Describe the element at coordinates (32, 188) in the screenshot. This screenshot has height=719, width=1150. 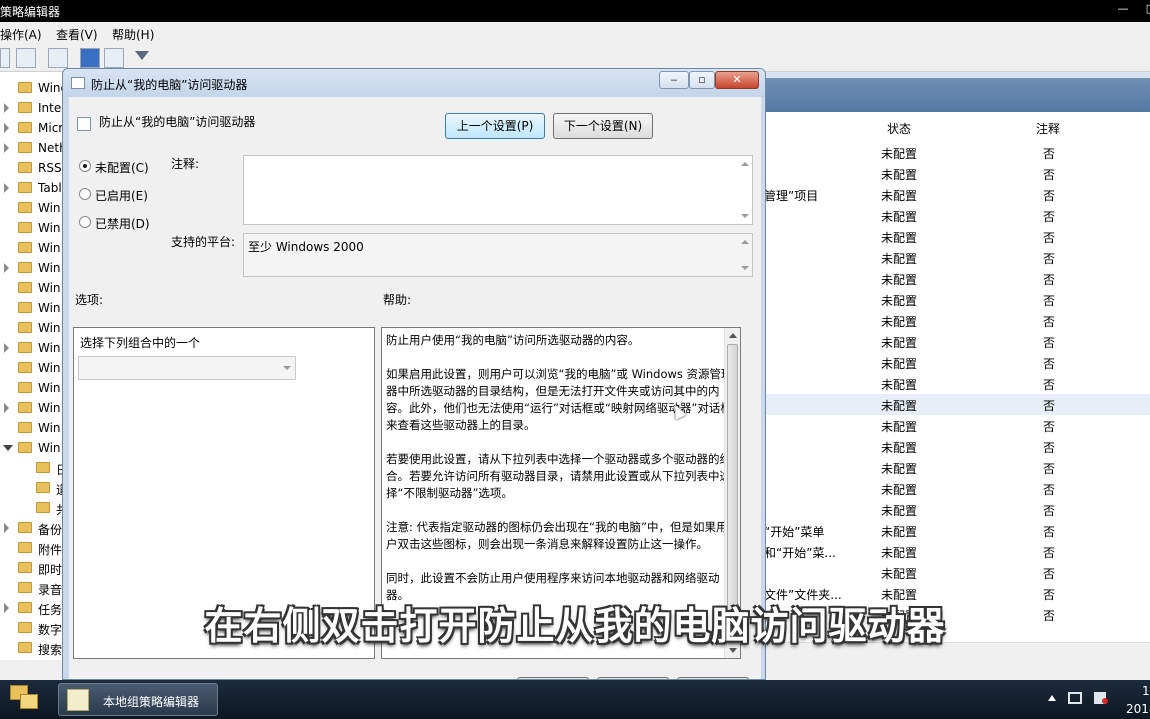
I see `tree-item: Tabl` at that location.